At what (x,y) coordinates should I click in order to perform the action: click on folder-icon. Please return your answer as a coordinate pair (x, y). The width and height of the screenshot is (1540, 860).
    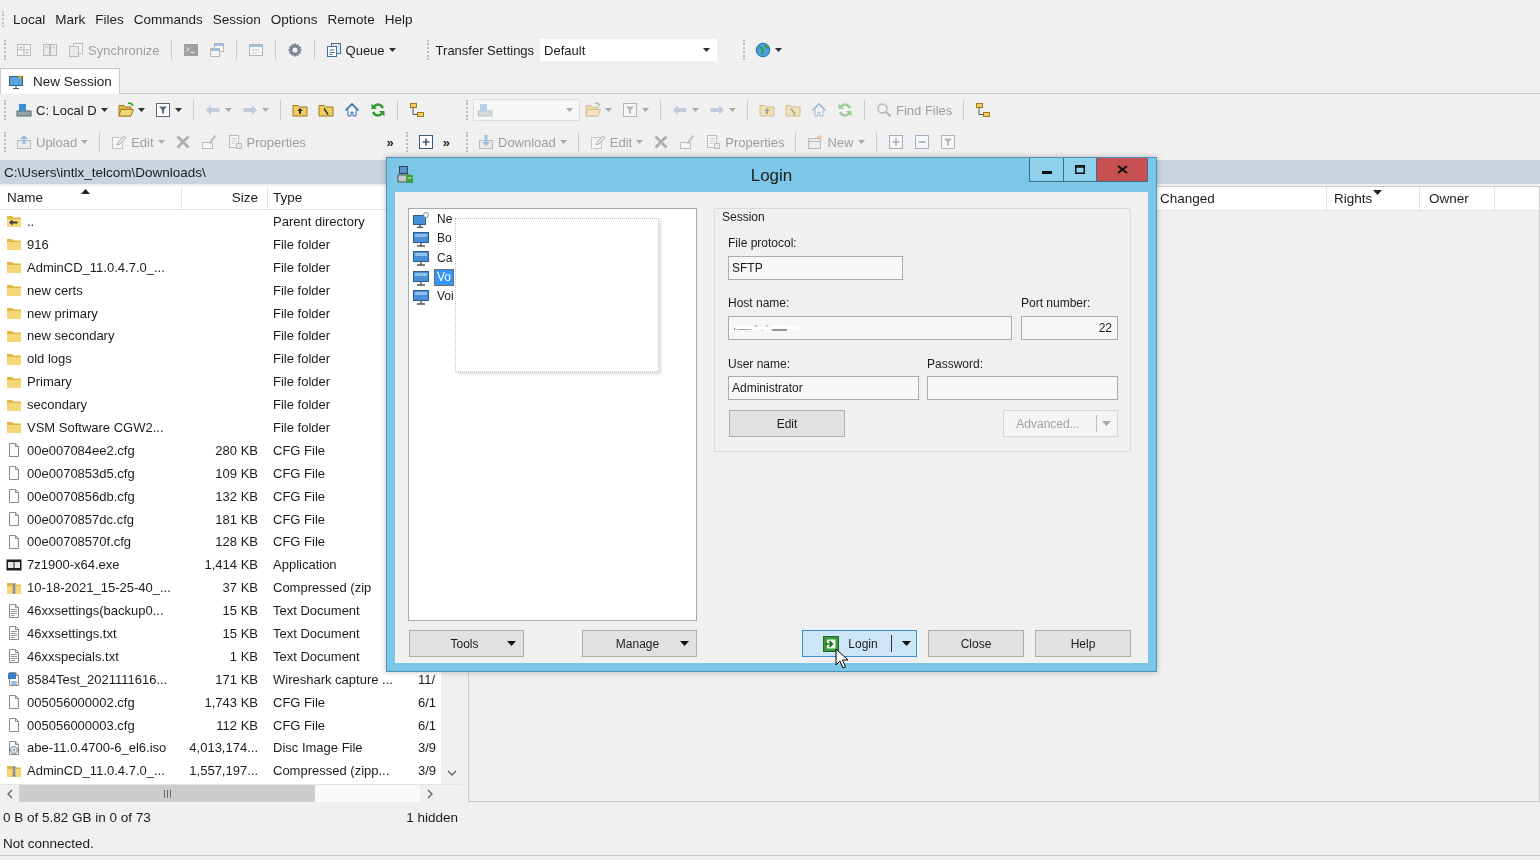
    Looking at the image, I should click on (14, 267).